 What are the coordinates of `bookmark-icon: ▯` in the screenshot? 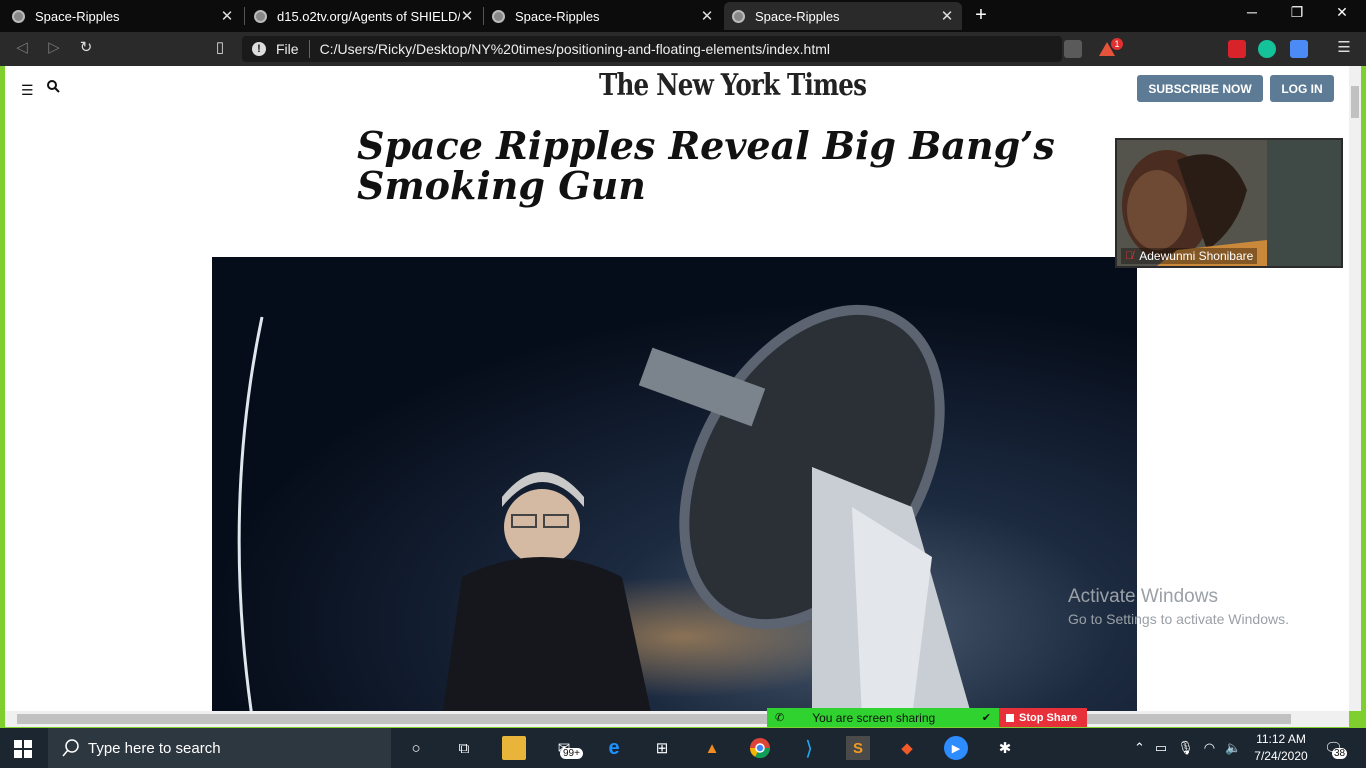 It's located at (220, 47).